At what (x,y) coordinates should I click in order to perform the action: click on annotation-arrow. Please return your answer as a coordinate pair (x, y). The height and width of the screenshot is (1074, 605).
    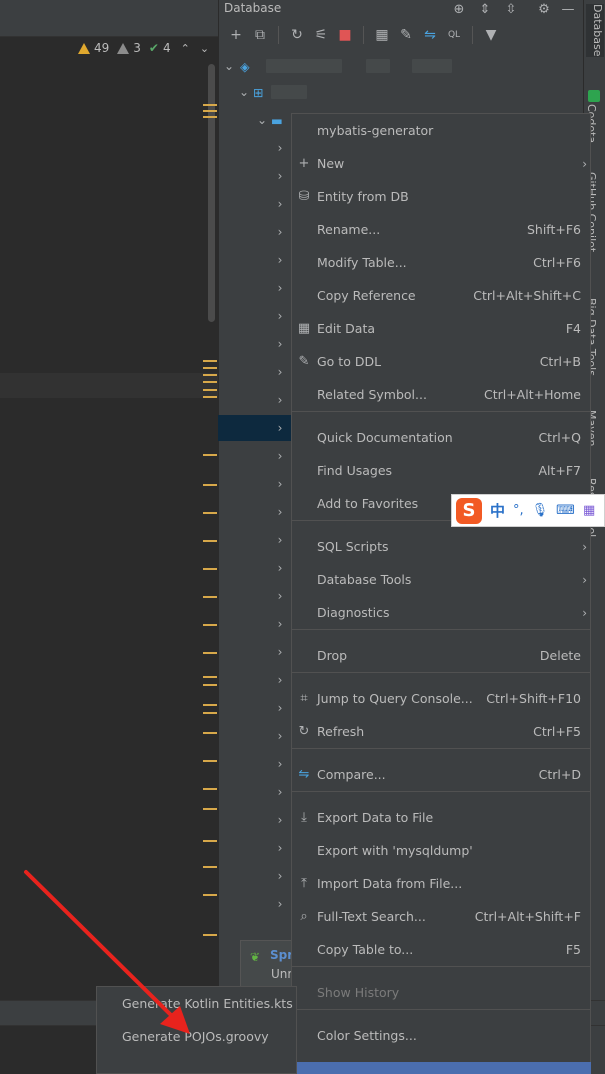
    Looking at the image, I should click on (107, 952).